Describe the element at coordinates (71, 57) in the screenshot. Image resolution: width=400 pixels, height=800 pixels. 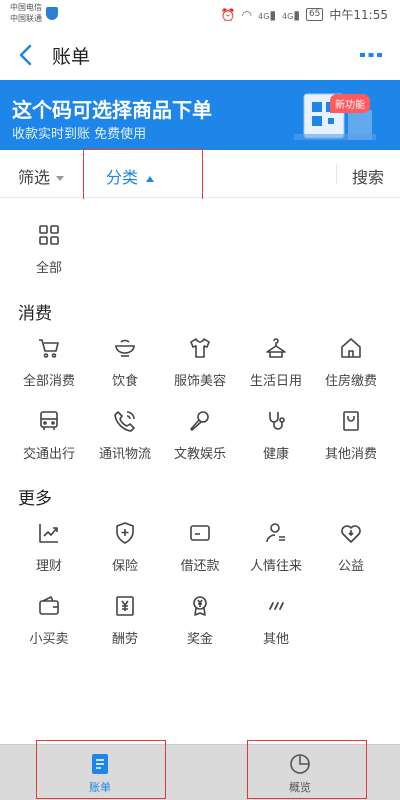
I see `page-title: 账单` at that location.